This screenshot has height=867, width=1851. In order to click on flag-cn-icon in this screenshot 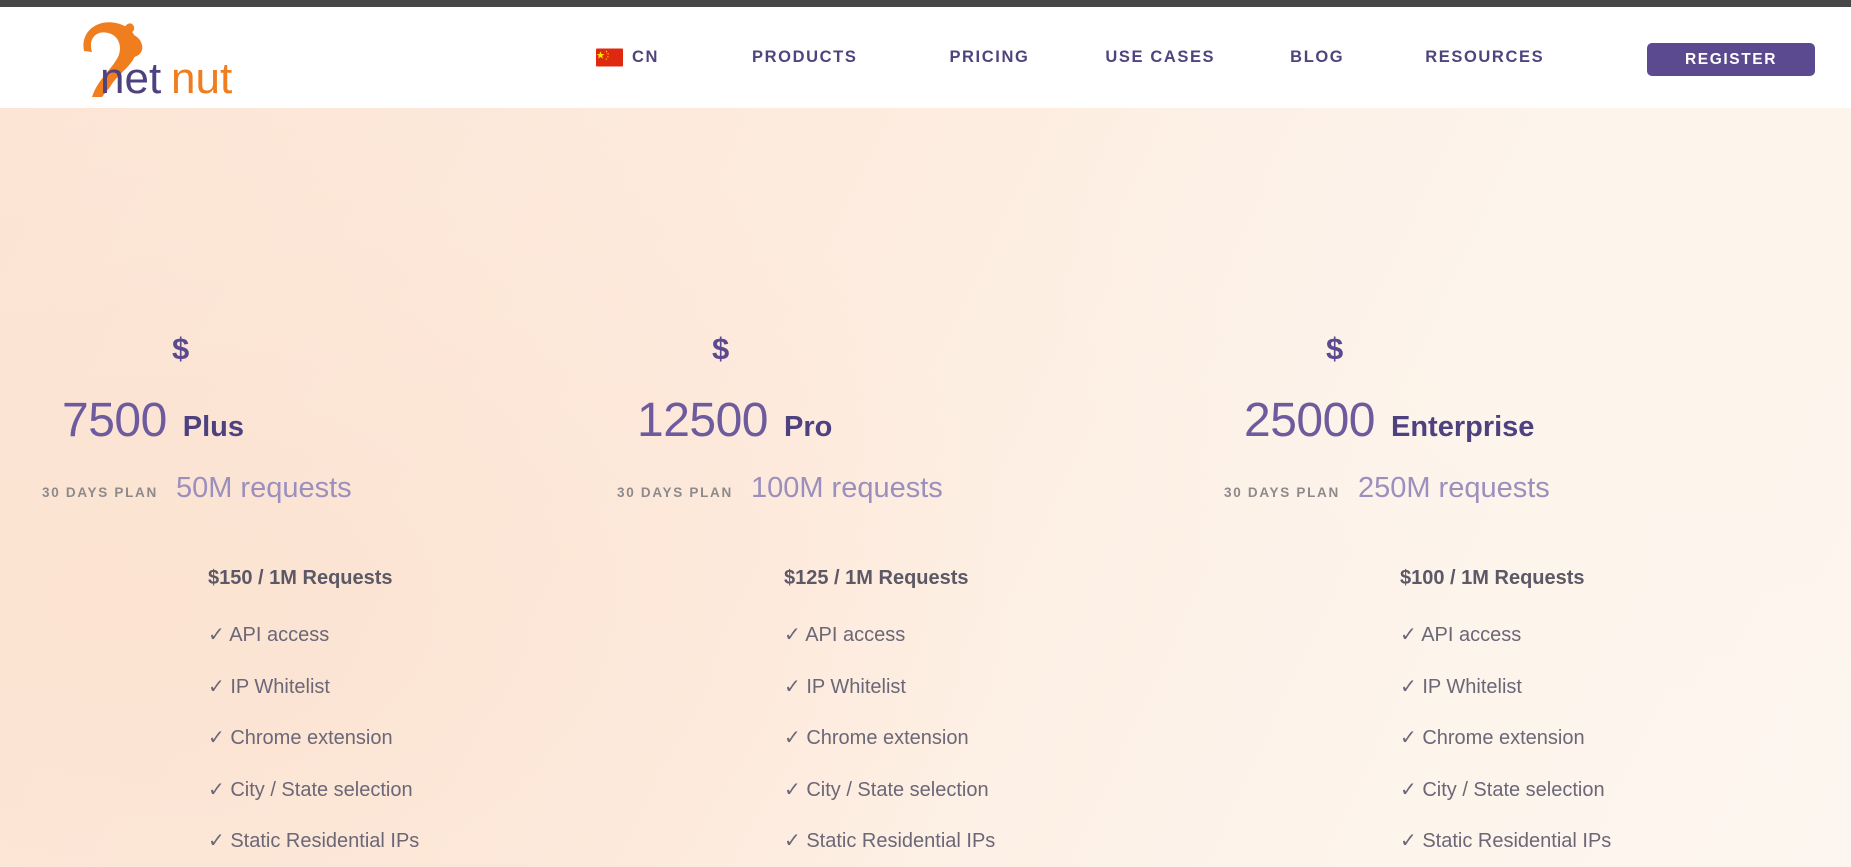, I will do `click(609, 57)`.